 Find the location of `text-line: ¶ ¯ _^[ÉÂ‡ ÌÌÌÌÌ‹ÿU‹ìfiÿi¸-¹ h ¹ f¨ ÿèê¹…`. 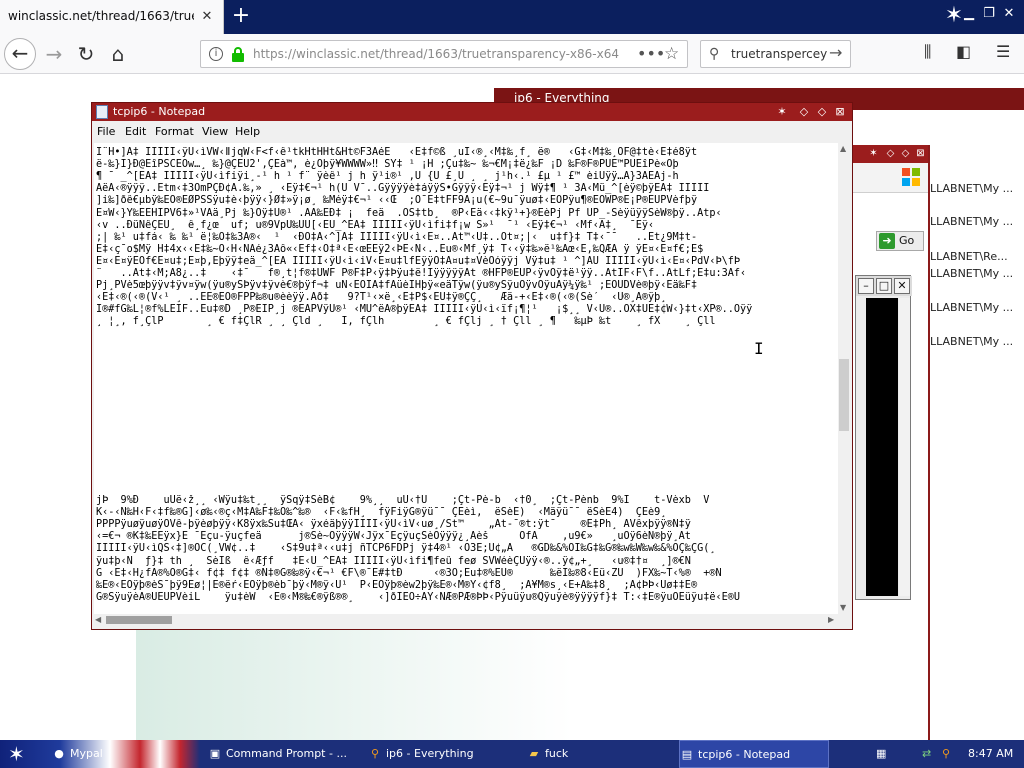

text-line: ¶ ¯ _^[ÉÂ‡ ÌÌÌÌÌ‹ÿU‹ìfiÿi¸-¹ h ¹ f¨ ÿèê¹… is located at coordinates (387, 177).